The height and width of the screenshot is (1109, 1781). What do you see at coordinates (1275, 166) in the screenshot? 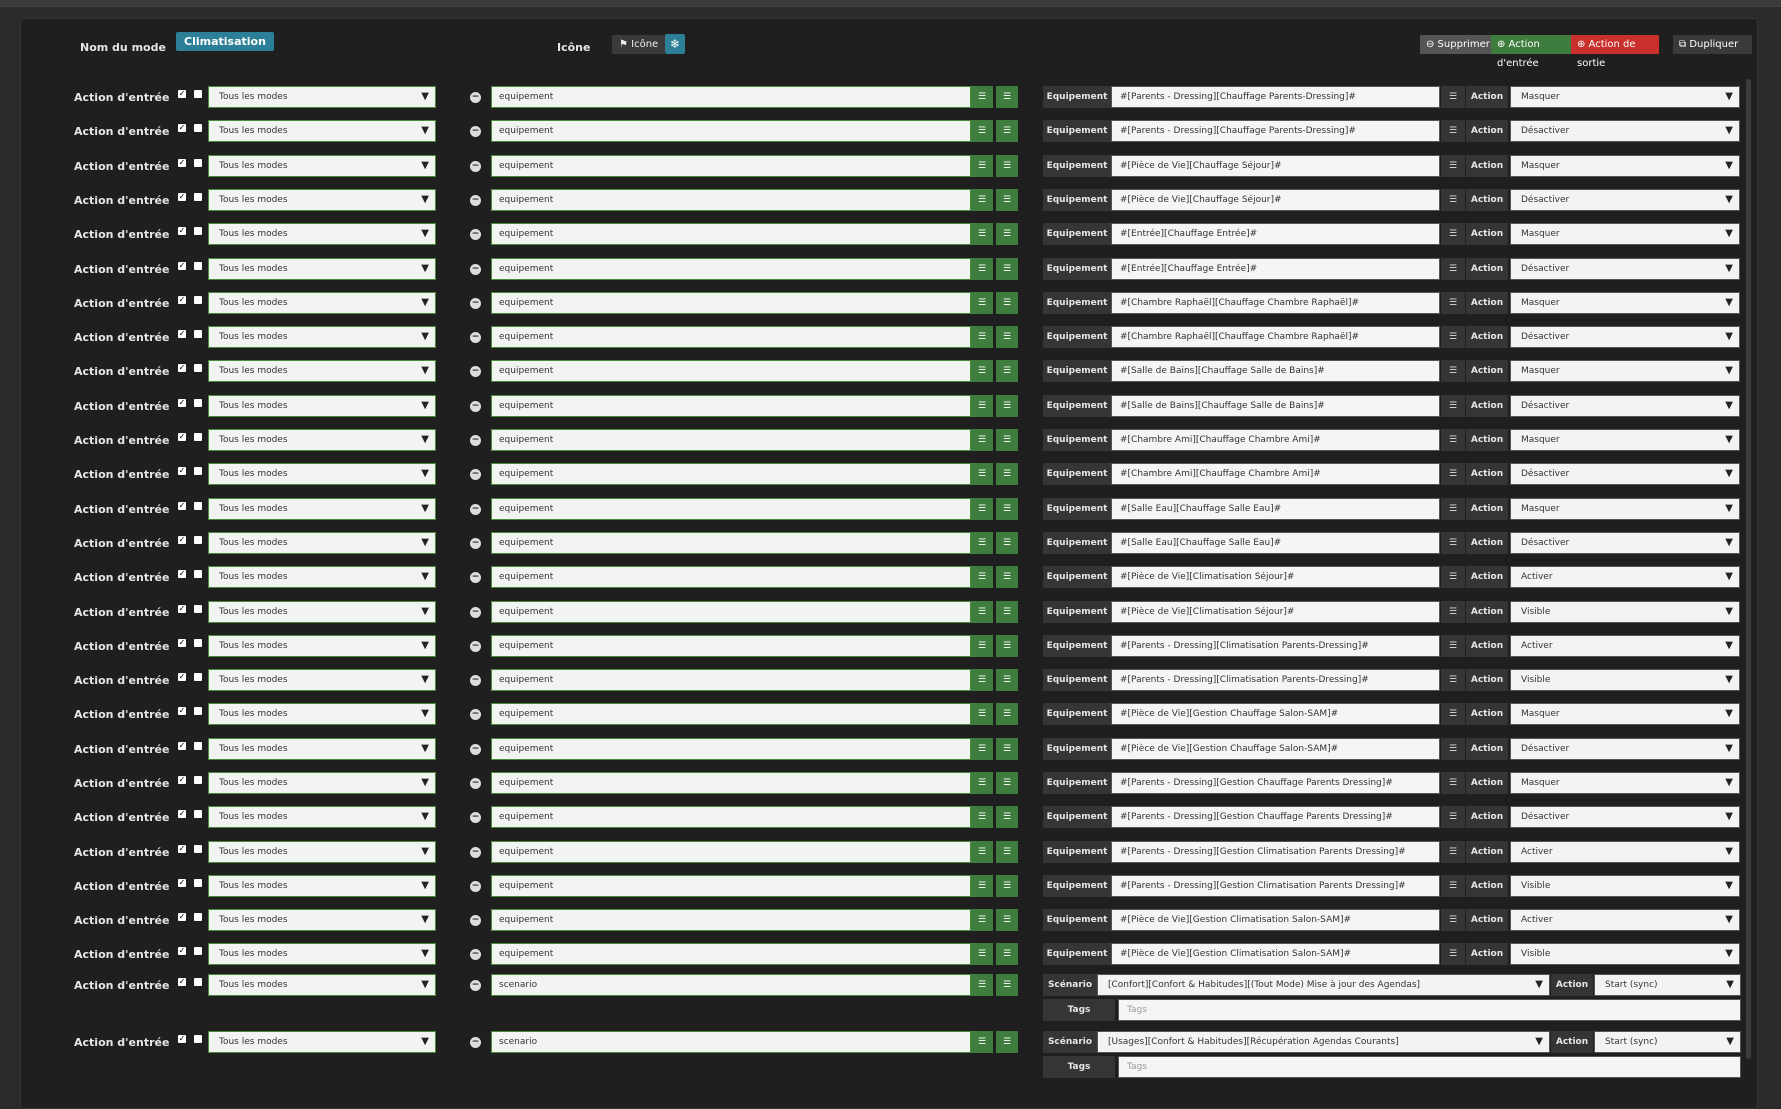
I see `equipment-input: #[Pièce de Vie][Chauffage Séjour]#` at bounding box center [1275, 166].